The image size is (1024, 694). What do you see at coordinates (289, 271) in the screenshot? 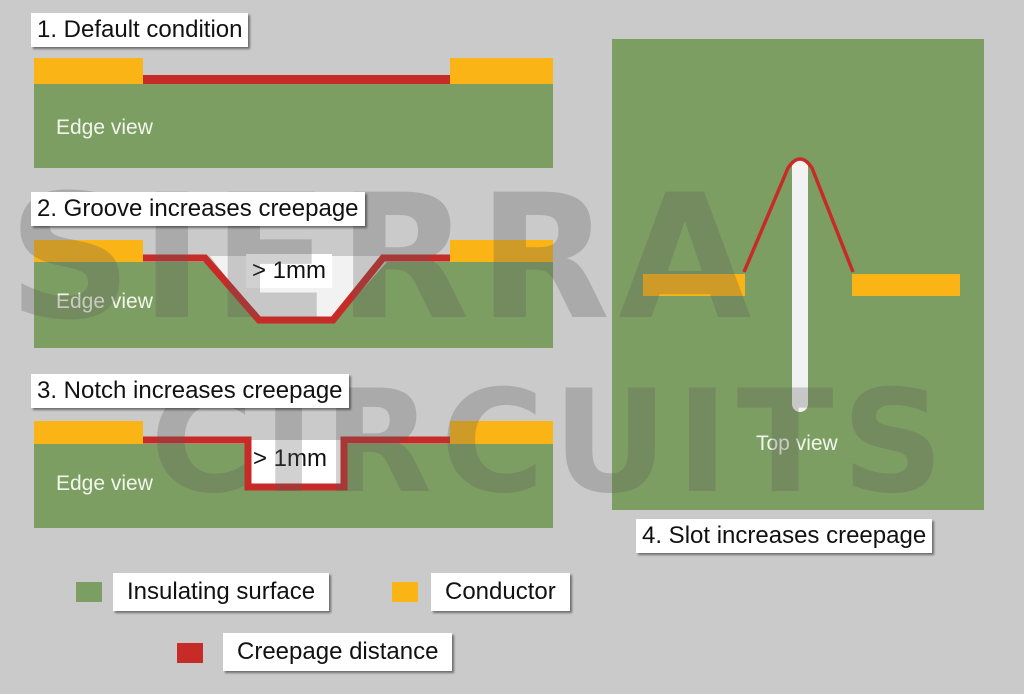
I see `panel2-dimension-label: > 1mm` at bounding box center [289, 271].